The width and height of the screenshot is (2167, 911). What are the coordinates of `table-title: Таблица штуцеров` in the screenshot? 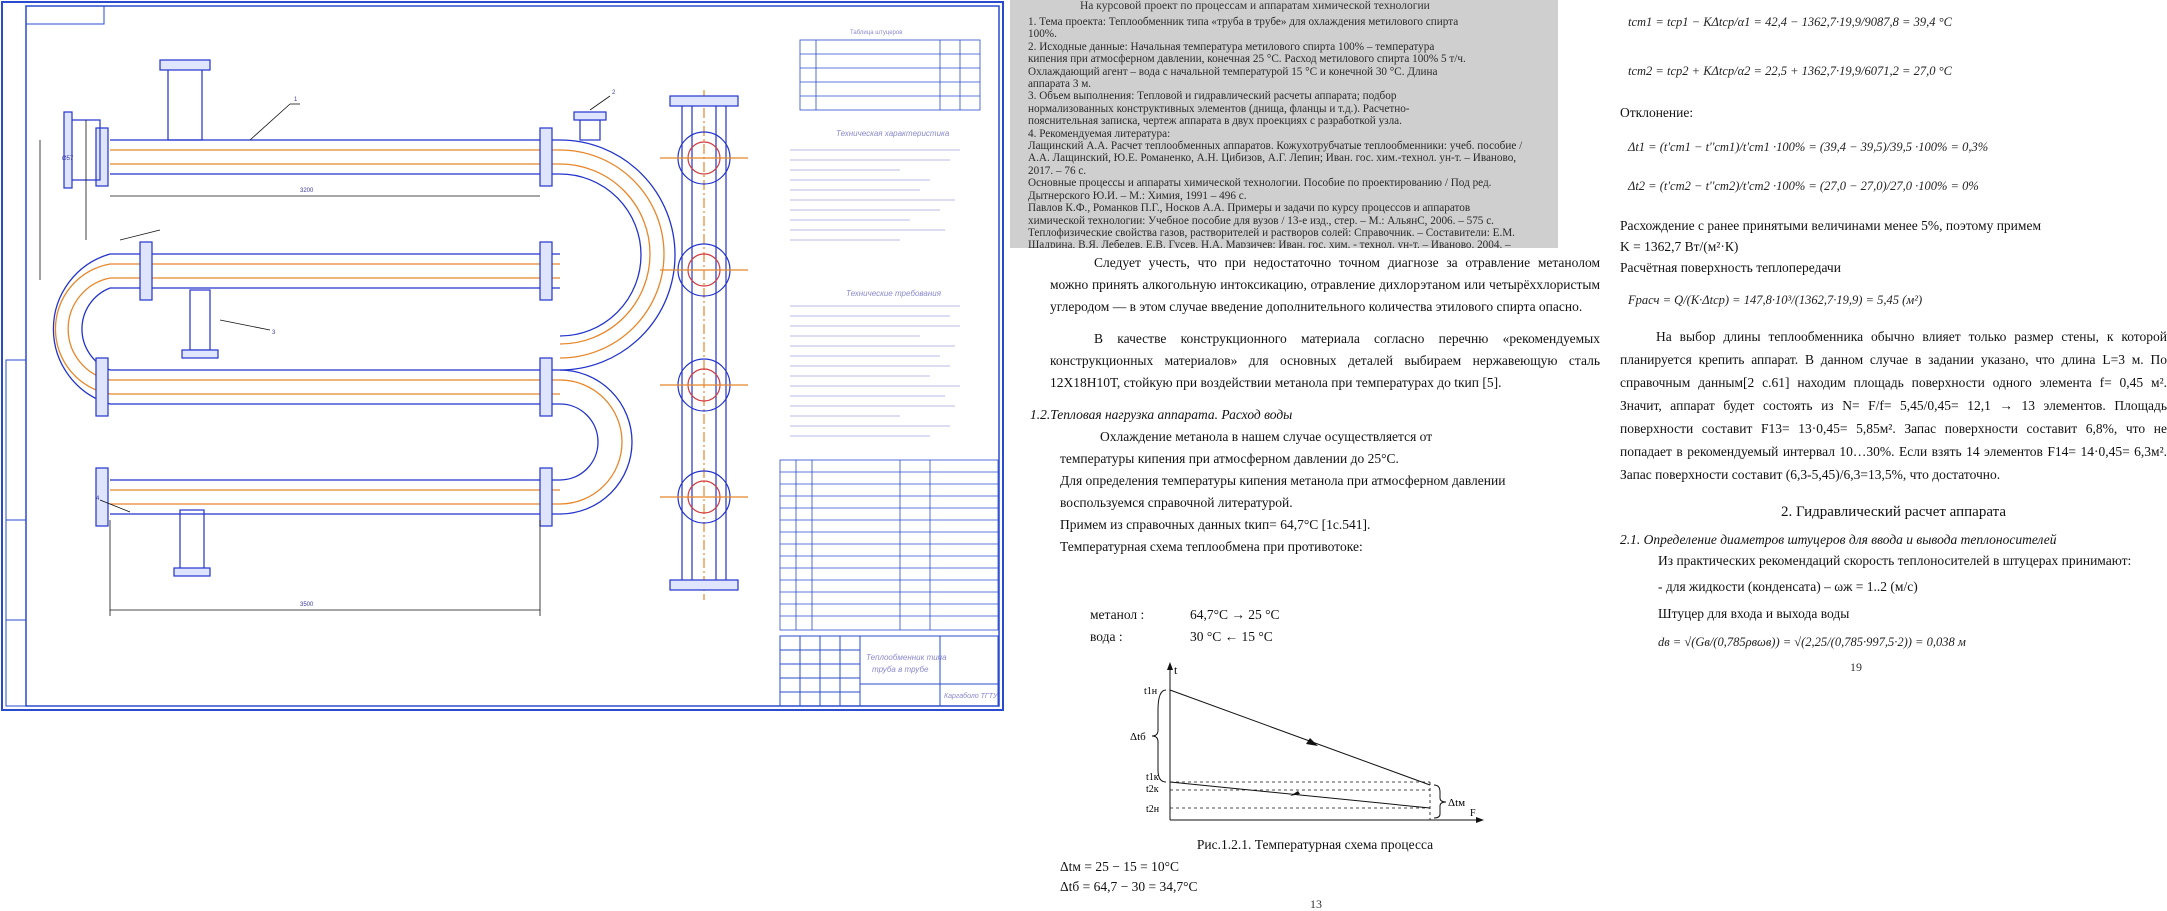 It's located at (876, 33).